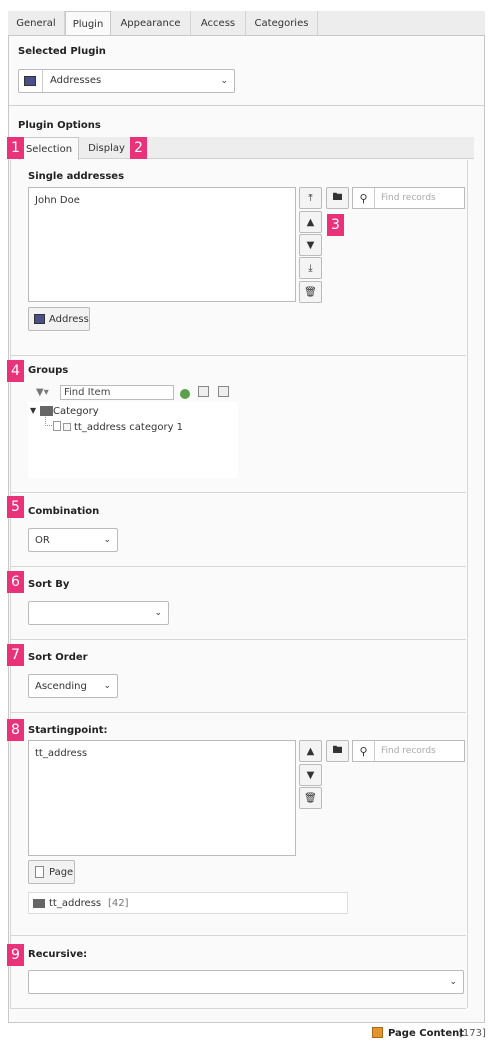 This screenshot has height=1049, width=493. Describe the element at coordinates (49, 584) in the screenshot. I see `sort-by-label: Sort By` at that location.